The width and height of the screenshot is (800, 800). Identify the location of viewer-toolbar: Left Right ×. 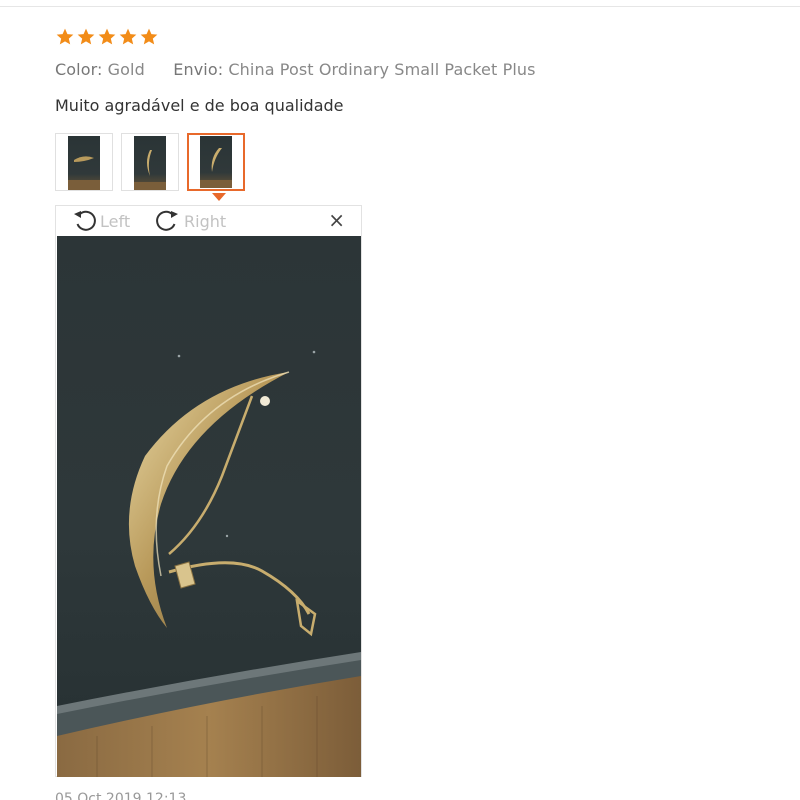
(208, 221).